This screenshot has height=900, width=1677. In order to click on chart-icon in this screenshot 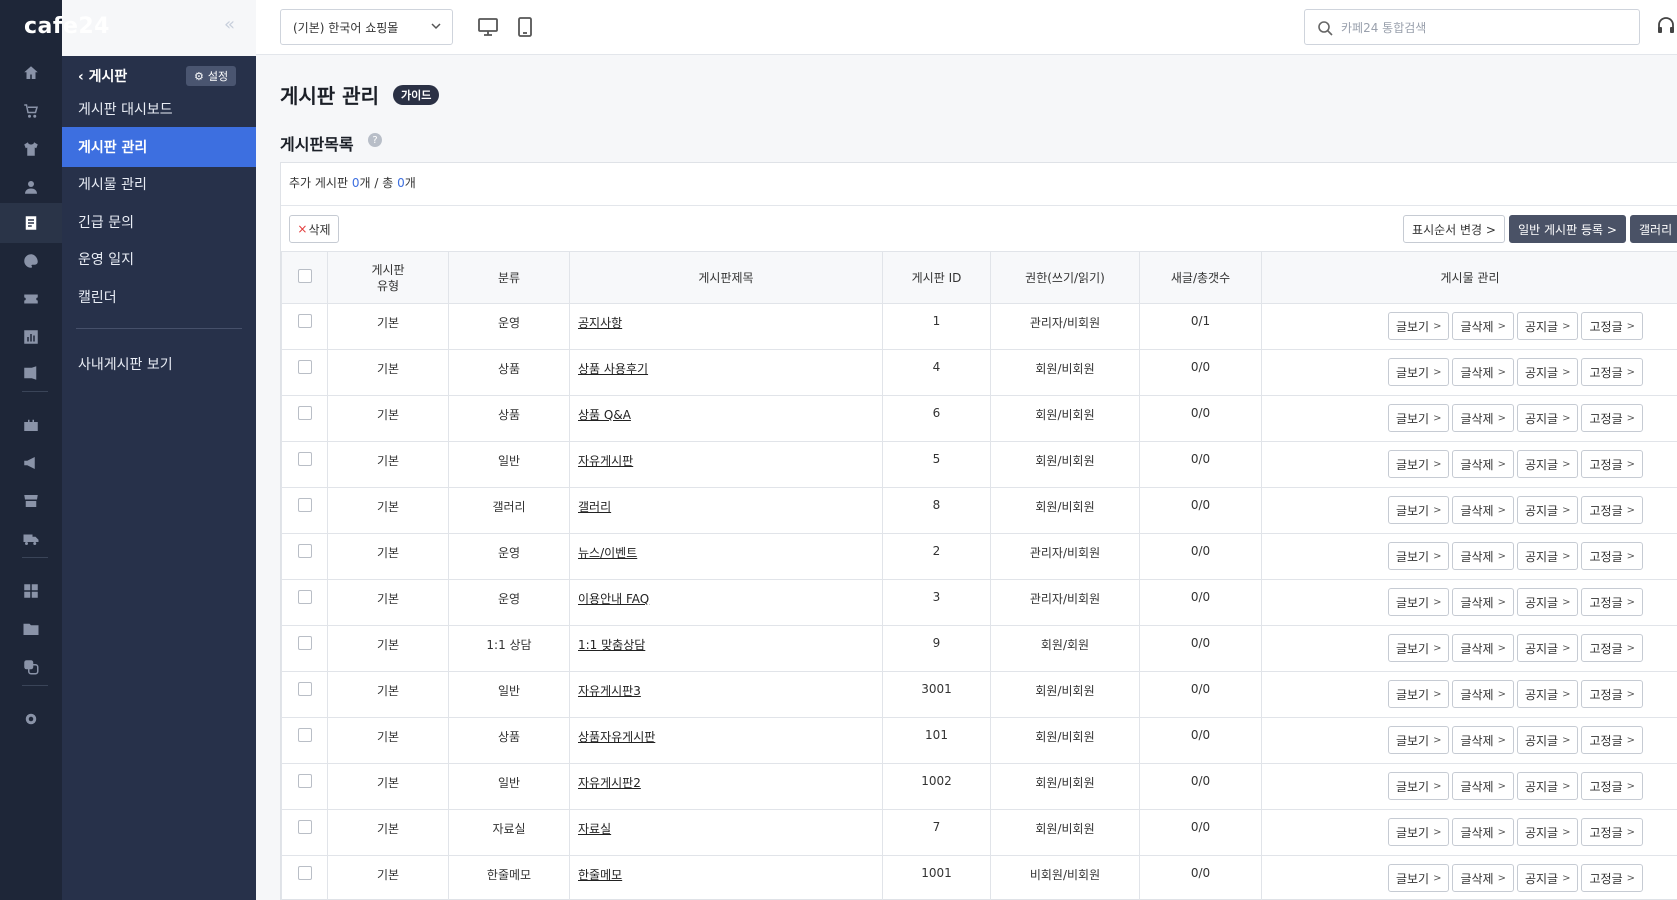, I will do `click(31, 337)`.